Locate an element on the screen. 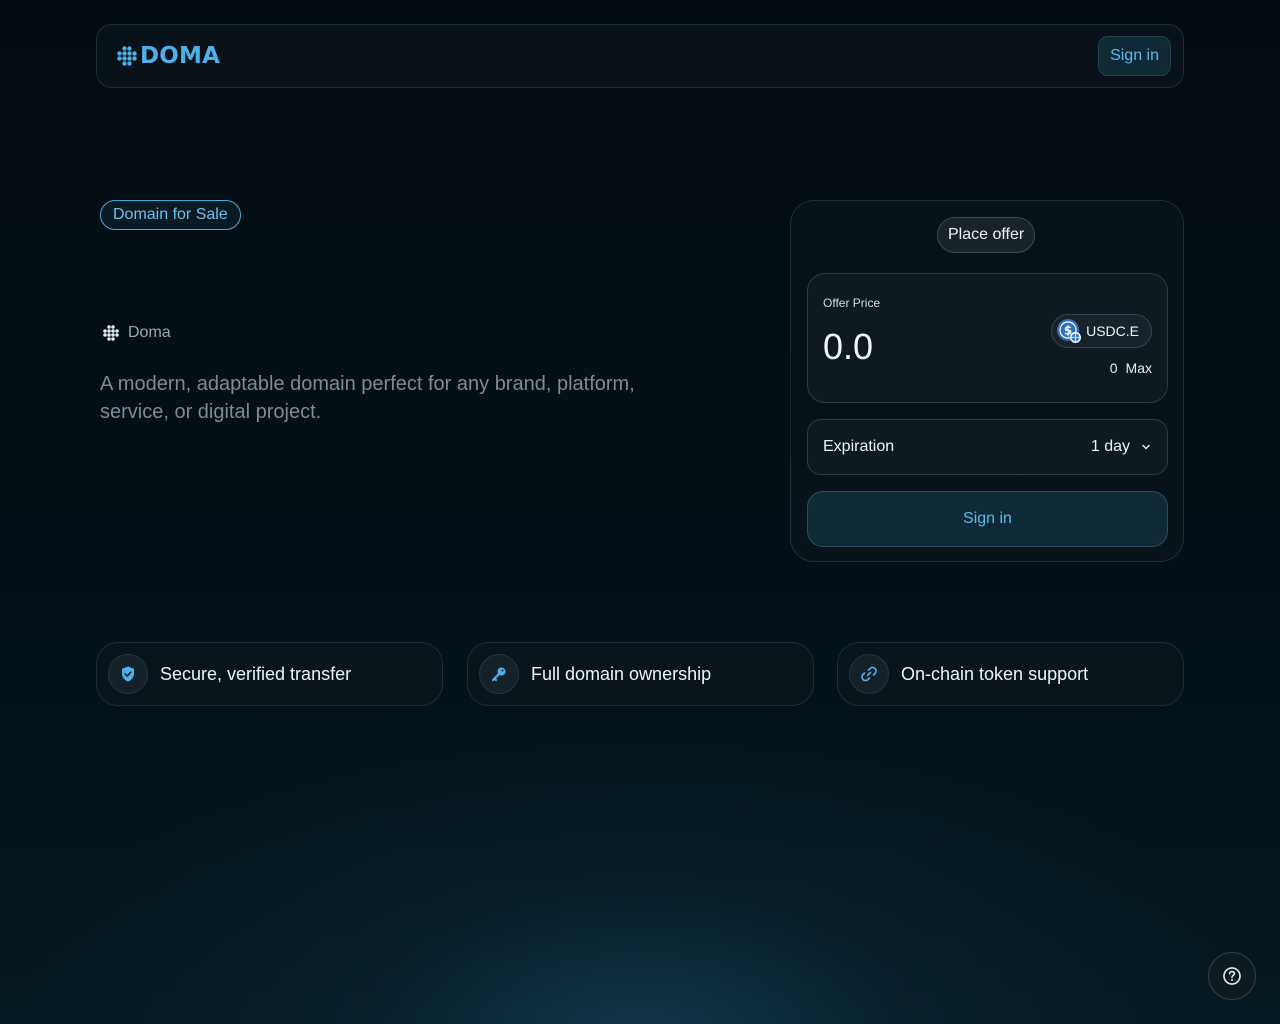  max-button: Max is located at coordinates (1139, 368).